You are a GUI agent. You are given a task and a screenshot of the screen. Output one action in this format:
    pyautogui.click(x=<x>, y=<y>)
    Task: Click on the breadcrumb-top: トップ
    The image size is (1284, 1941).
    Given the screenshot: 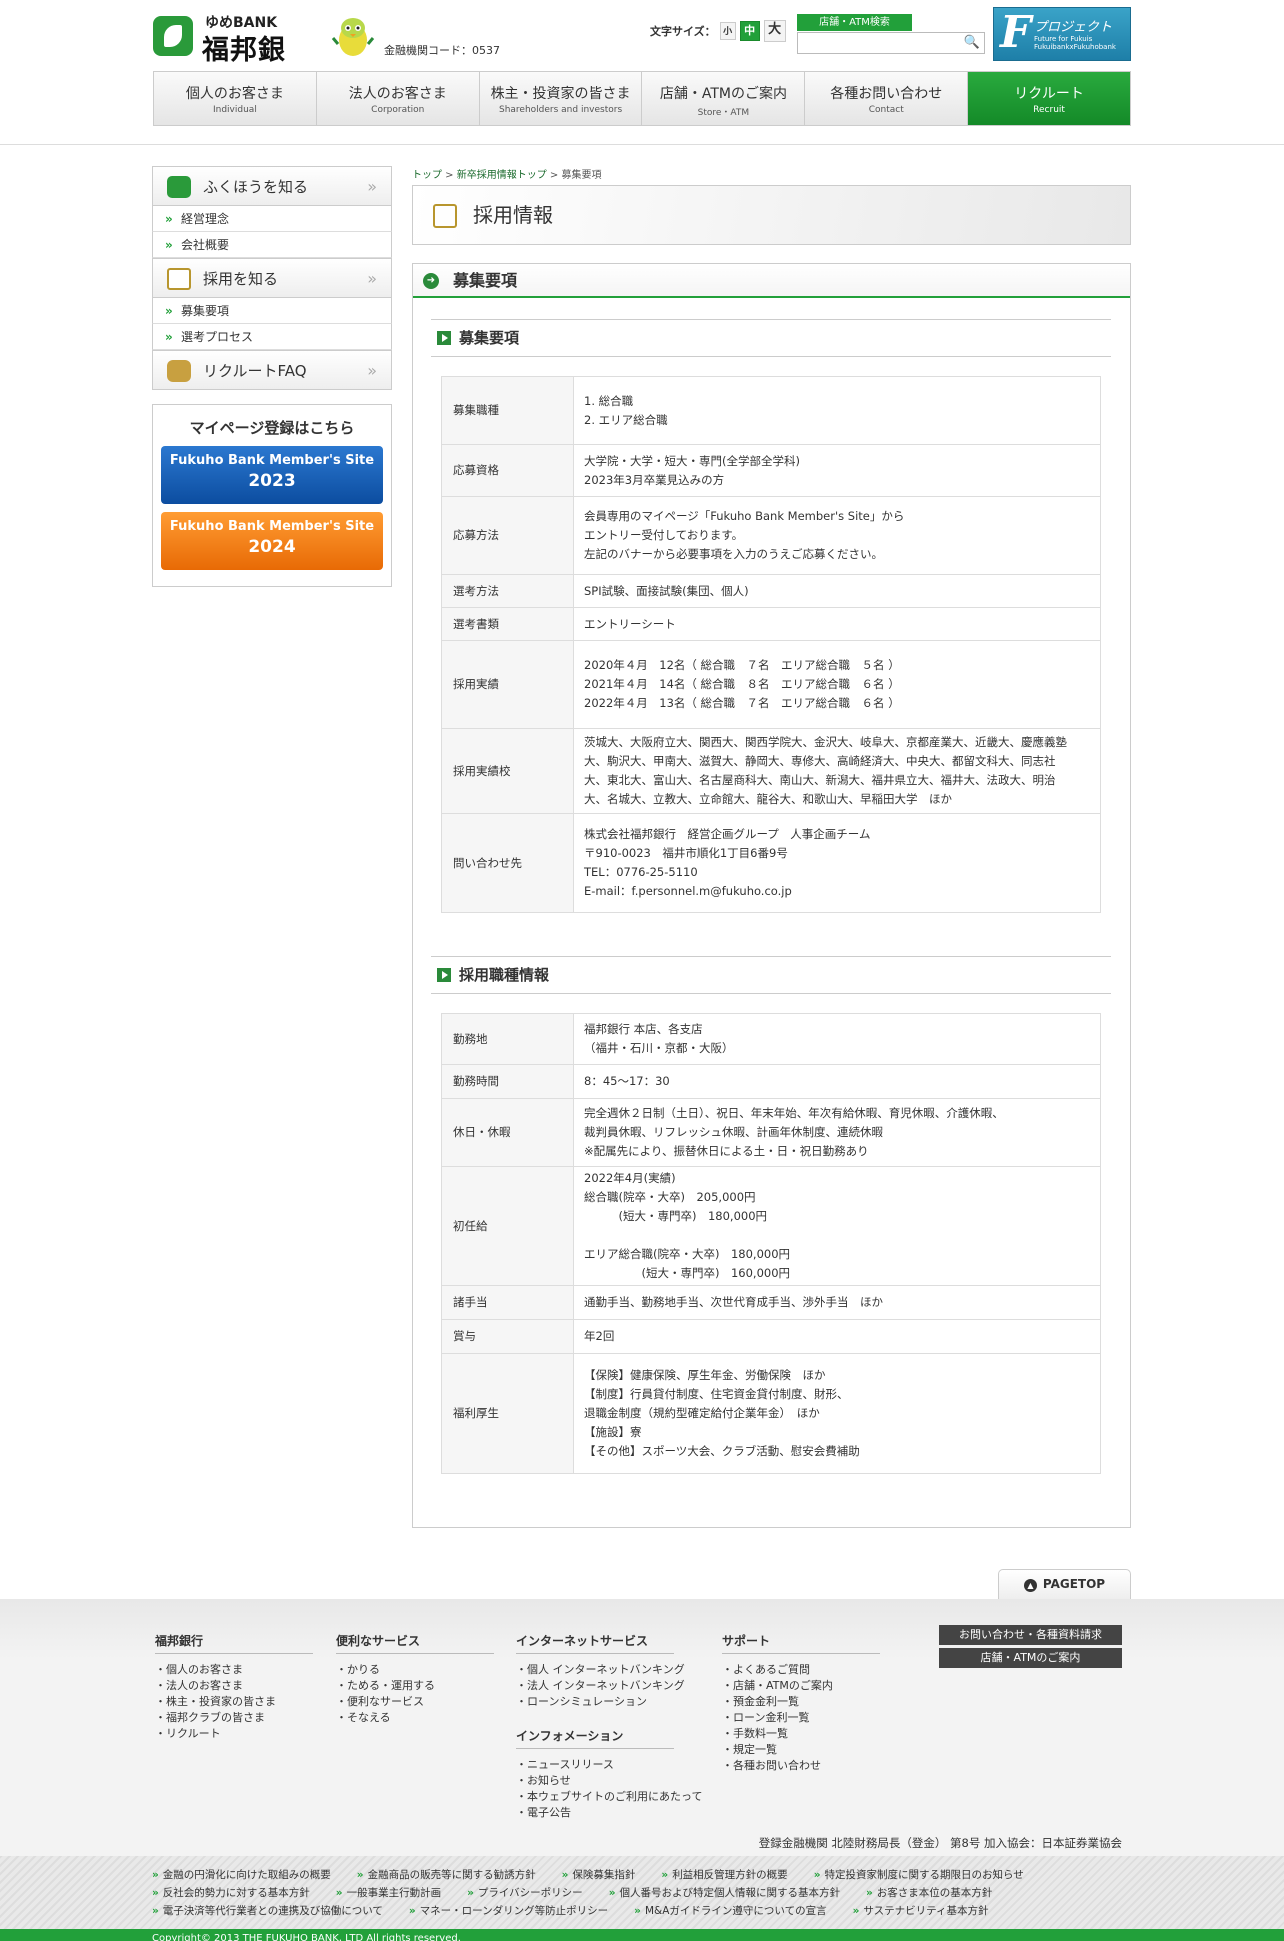 What is the action you would take?
    pyautogui.click(x=427, y=175)
    